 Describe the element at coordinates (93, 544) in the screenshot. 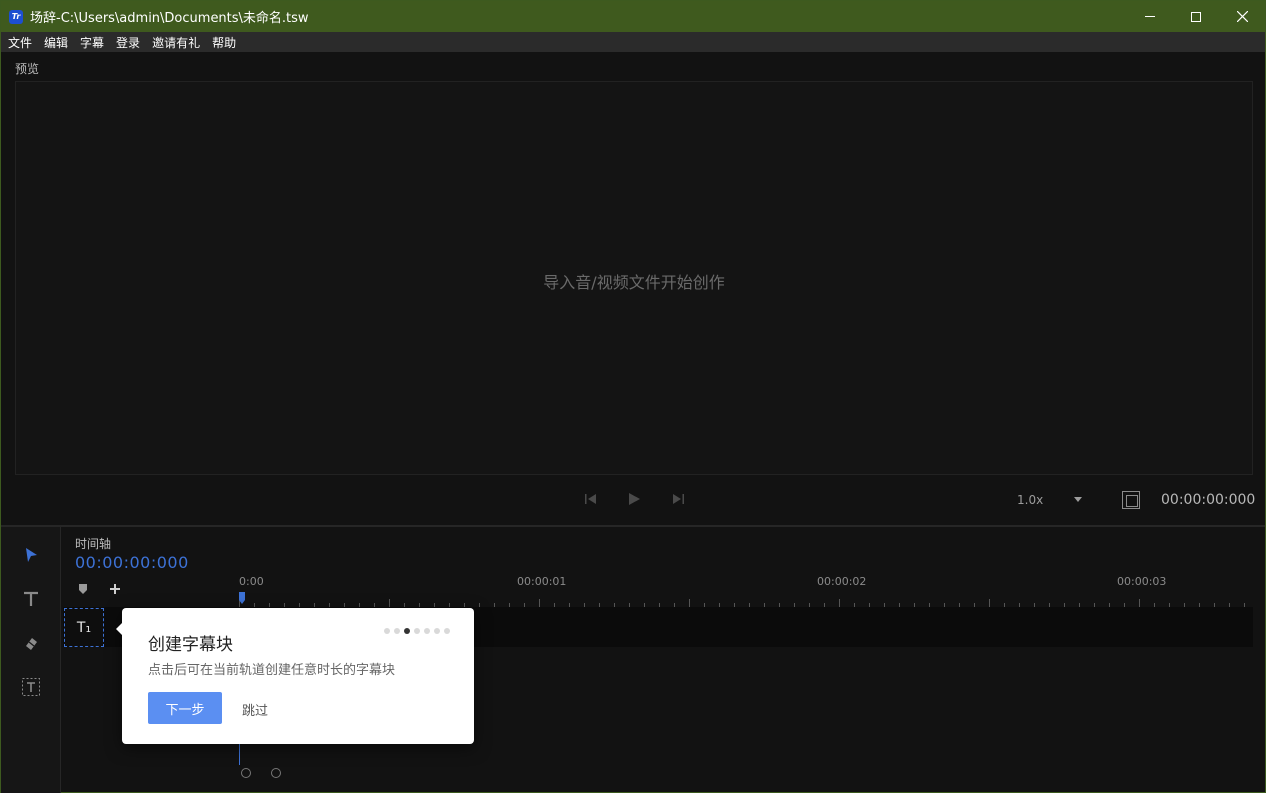

I see `timeline-label: 时间轴` at that location.